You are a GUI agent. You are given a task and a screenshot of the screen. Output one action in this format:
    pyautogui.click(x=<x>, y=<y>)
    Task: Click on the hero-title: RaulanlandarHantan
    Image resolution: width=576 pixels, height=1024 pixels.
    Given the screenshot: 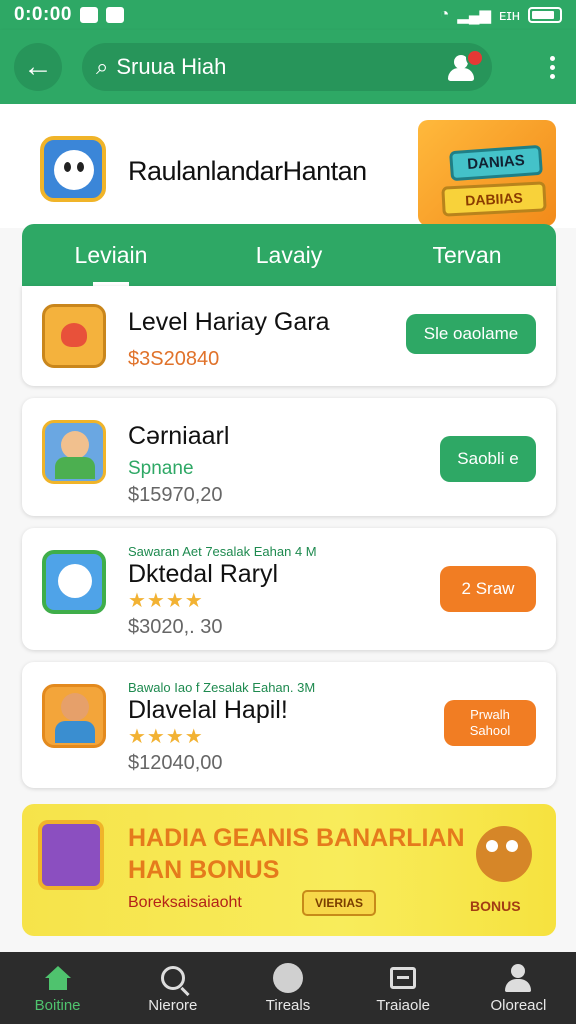 What is the action you would take?
    pyautogui.click(x=247, y=171)
    